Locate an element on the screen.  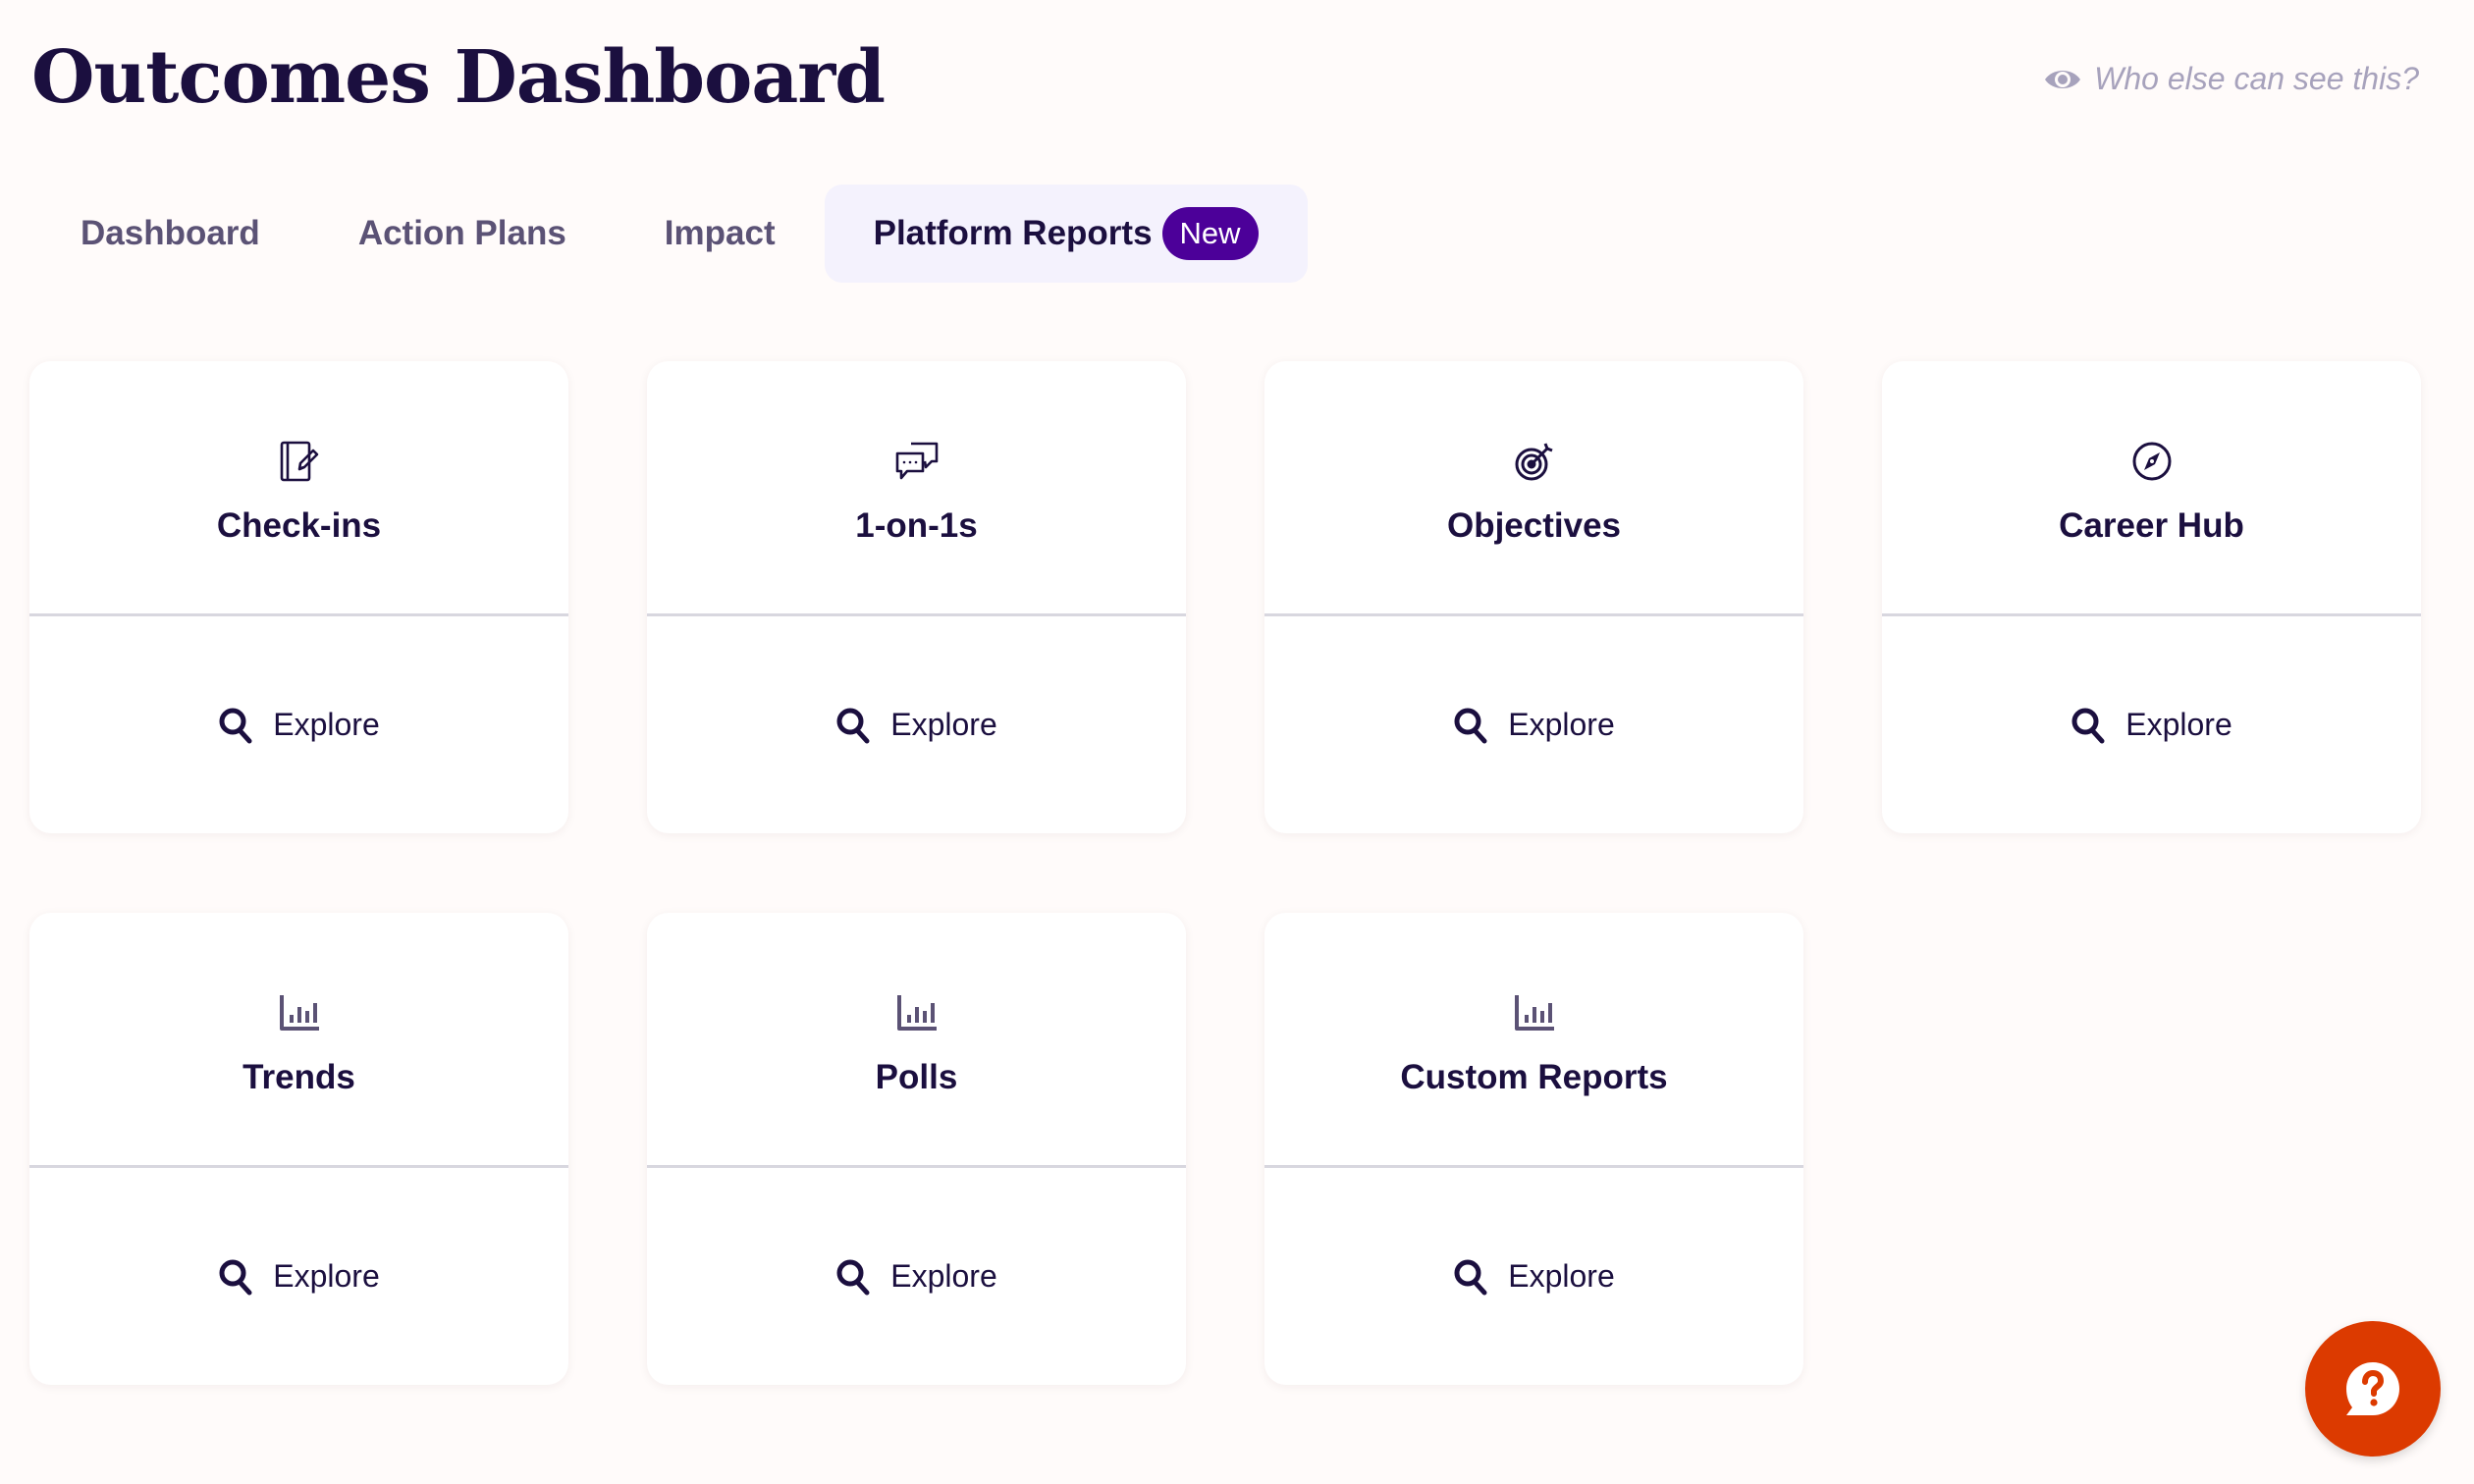
tab-action-plans: Action Plans is located at coordinates (462, 234).